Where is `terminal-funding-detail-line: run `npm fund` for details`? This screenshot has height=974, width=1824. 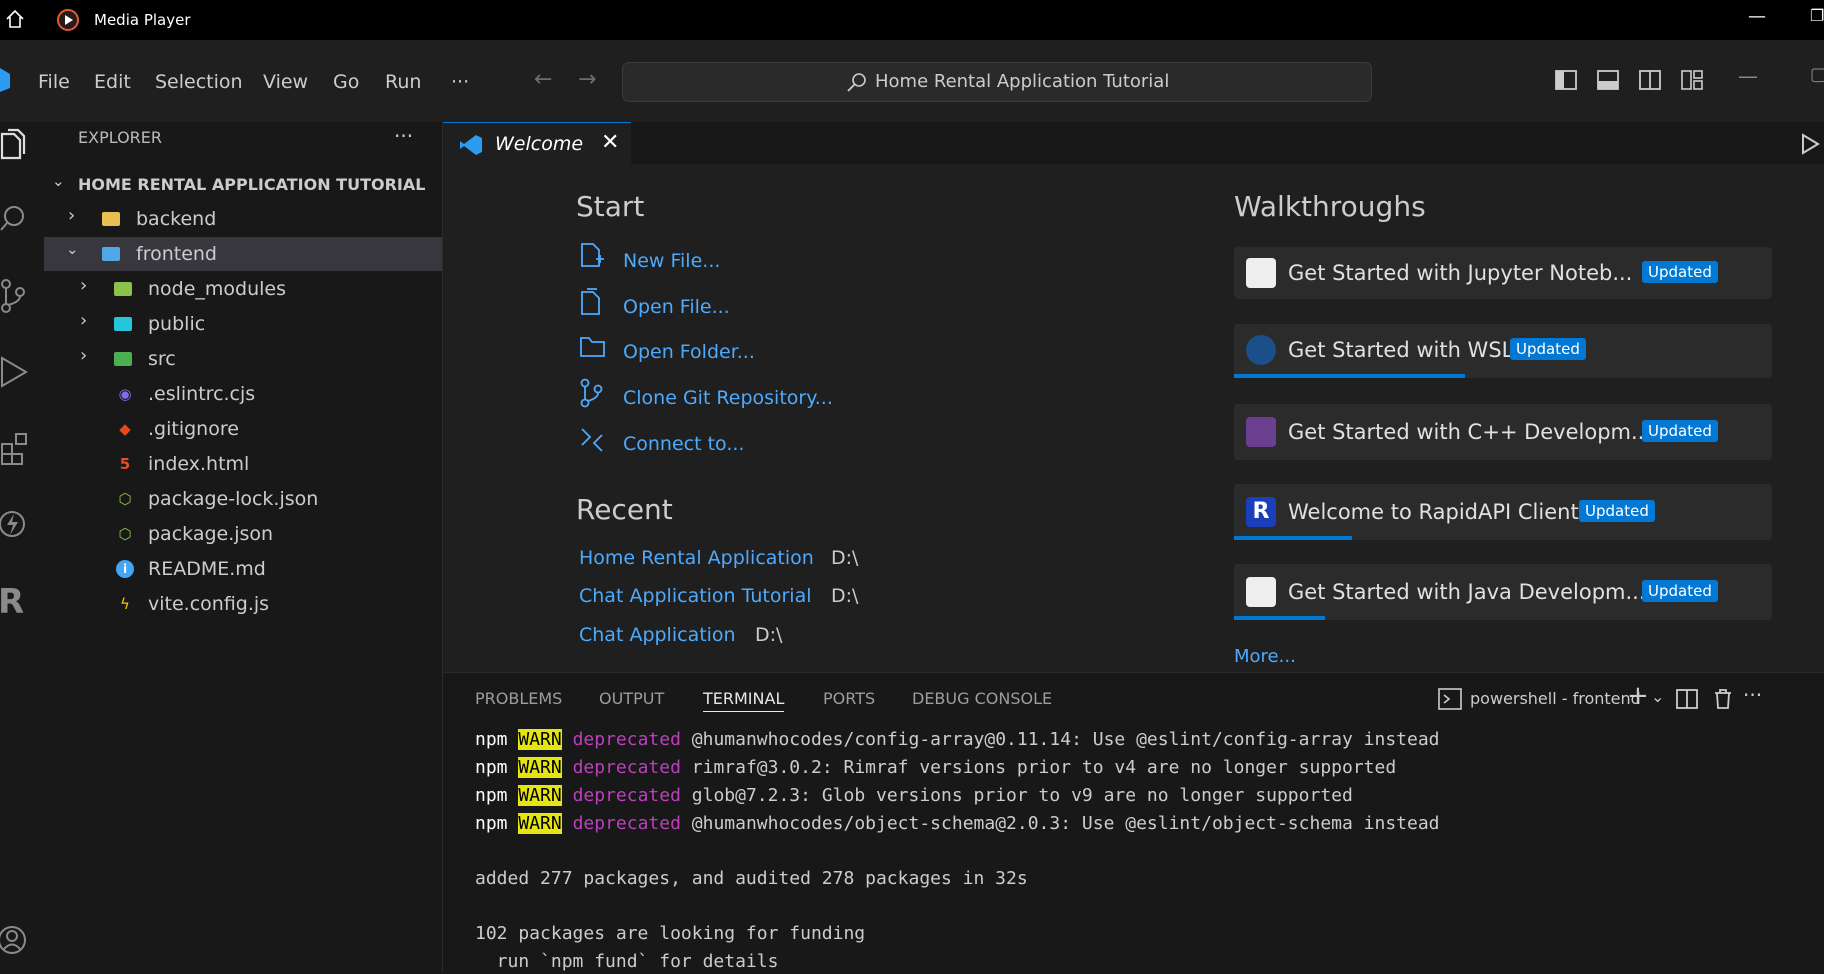 terminal-funding-detail-line: run `npm fund` for details is located at coordinates (627, 961).